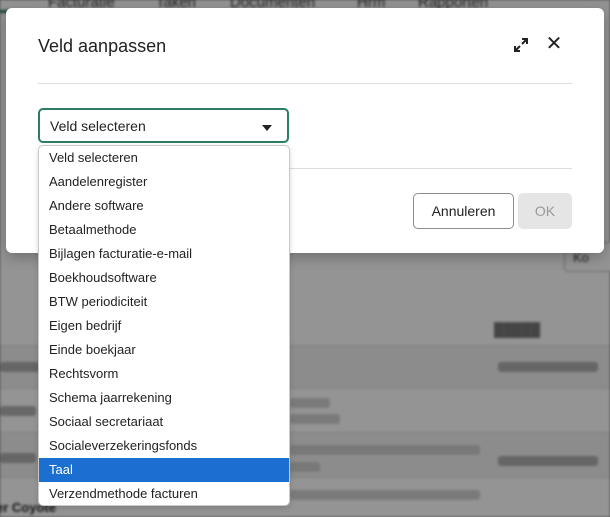 This screenshot has height=517, width=610. I want to click on dropdown-option: Boekhoudsoftware, so click(164, 278).